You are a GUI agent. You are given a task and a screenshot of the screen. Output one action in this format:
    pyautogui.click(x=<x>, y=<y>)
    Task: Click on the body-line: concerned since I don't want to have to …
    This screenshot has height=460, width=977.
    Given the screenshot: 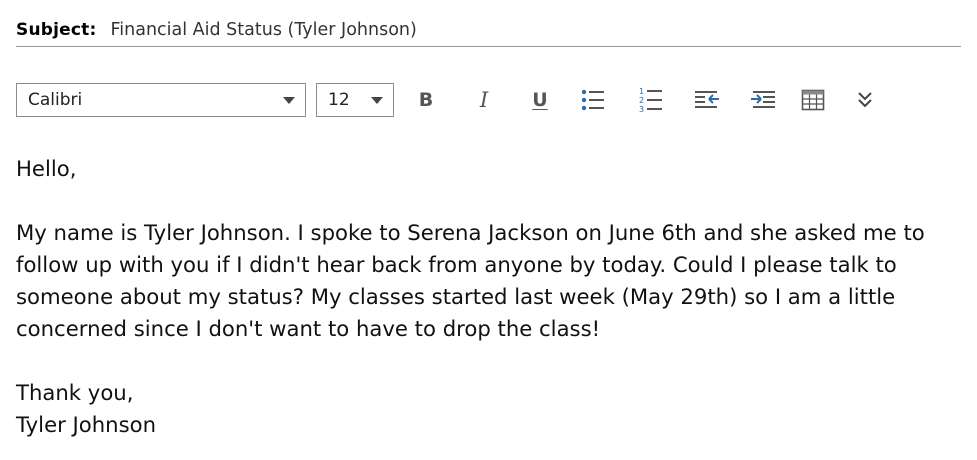 What is the action you would take?
    pyautogui.click(x=308, y=328)
    